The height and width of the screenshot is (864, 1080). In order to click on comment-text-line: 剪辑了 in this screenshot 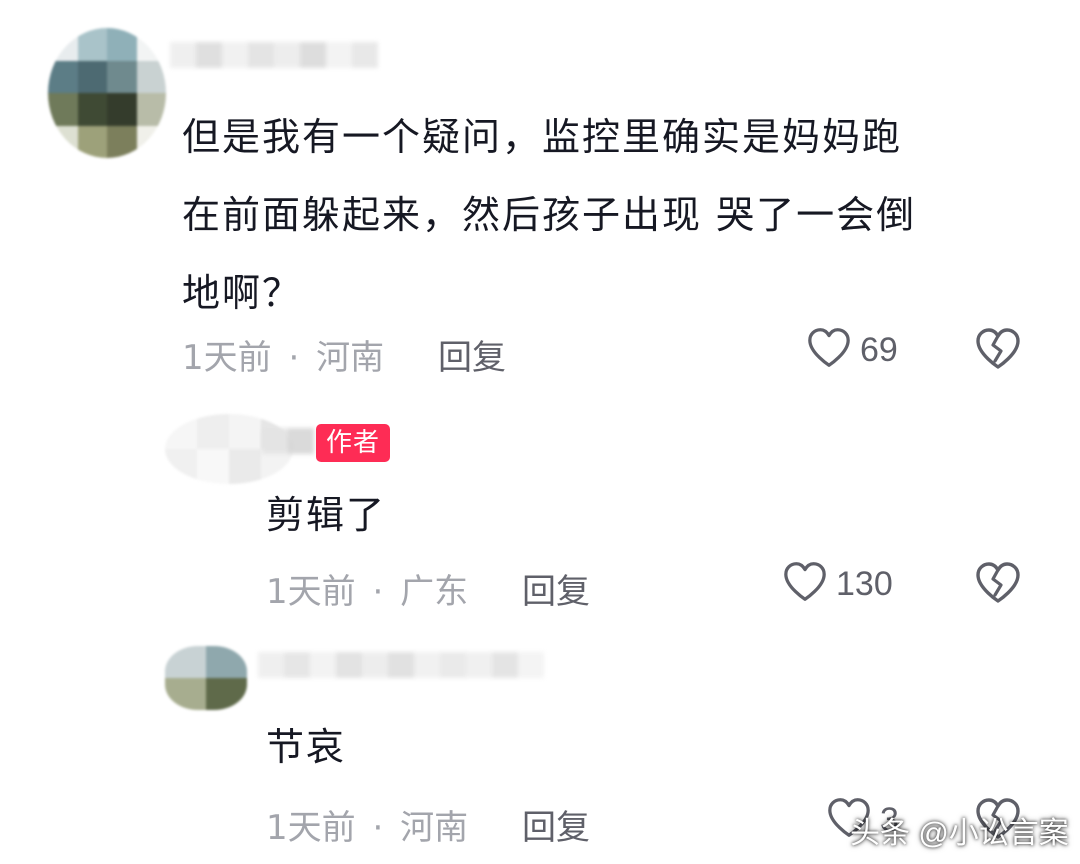, I will do `click(326, 515)`.